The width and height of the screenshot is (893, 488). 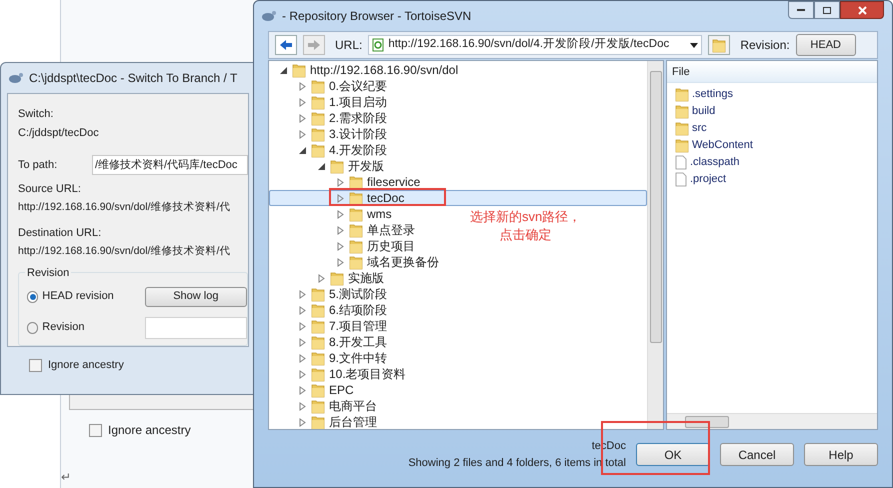 I want to click on scrollbar, so click(x=655, y=245).